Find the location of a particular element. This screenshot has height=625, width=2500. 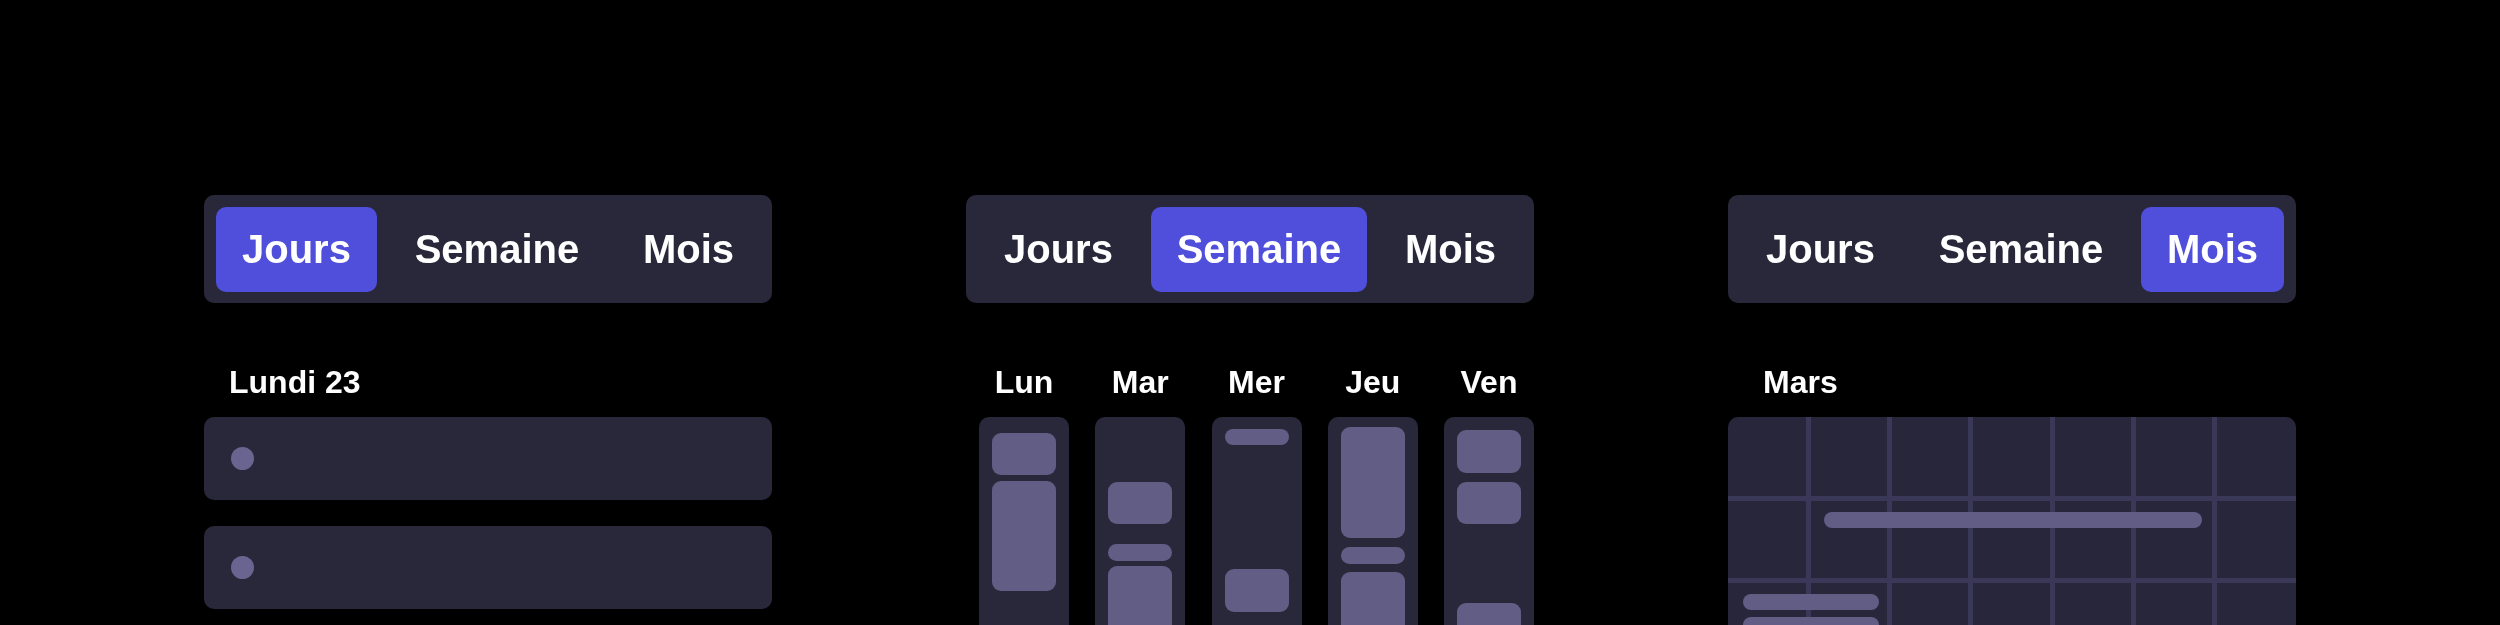

weekday-label: Mer is located at coordinates (1256, 382).